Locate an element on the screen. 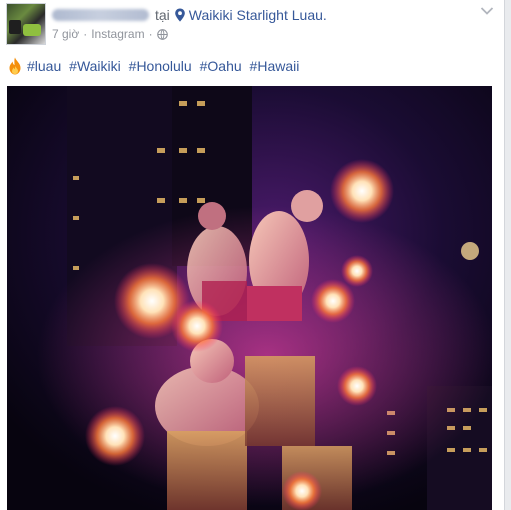  post-header: tại Waikiki Starlight Luau. is located at coordinates (189, 15).